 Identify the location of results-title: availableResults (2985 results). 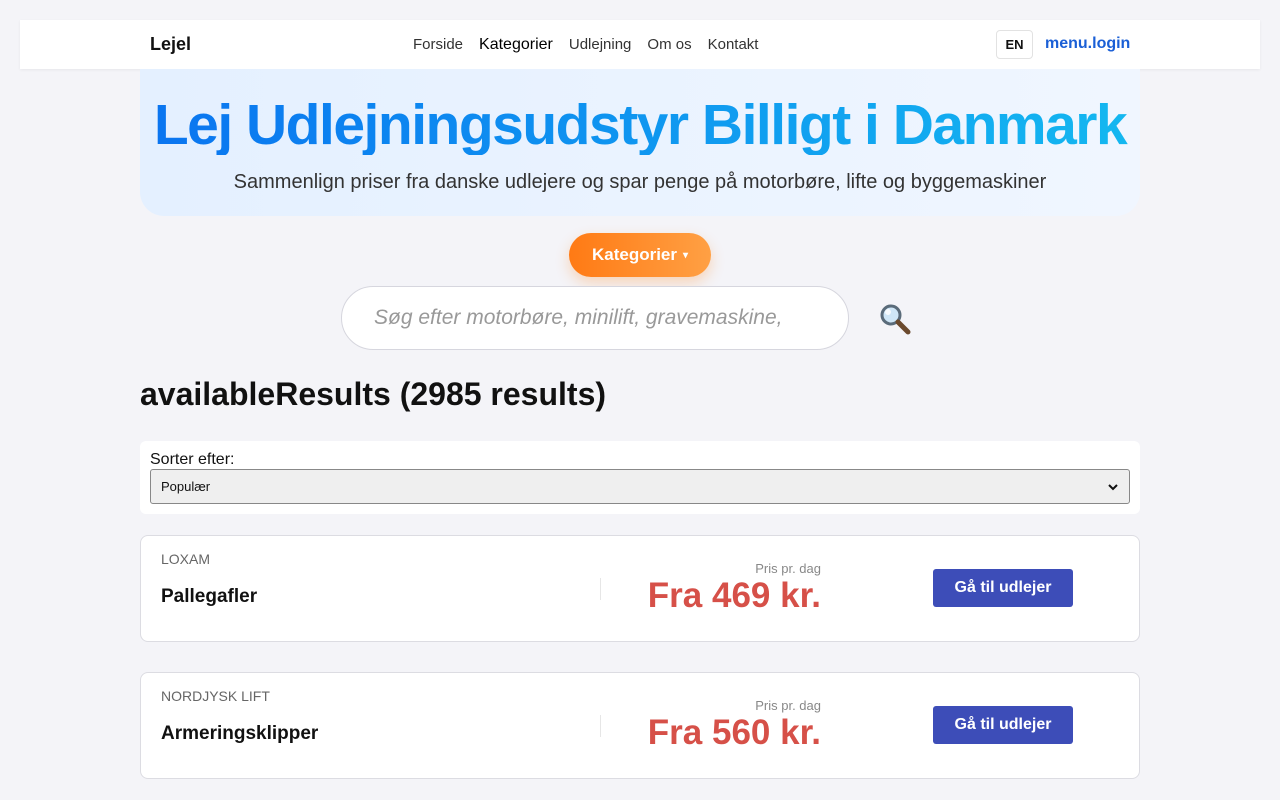
(373, 394).